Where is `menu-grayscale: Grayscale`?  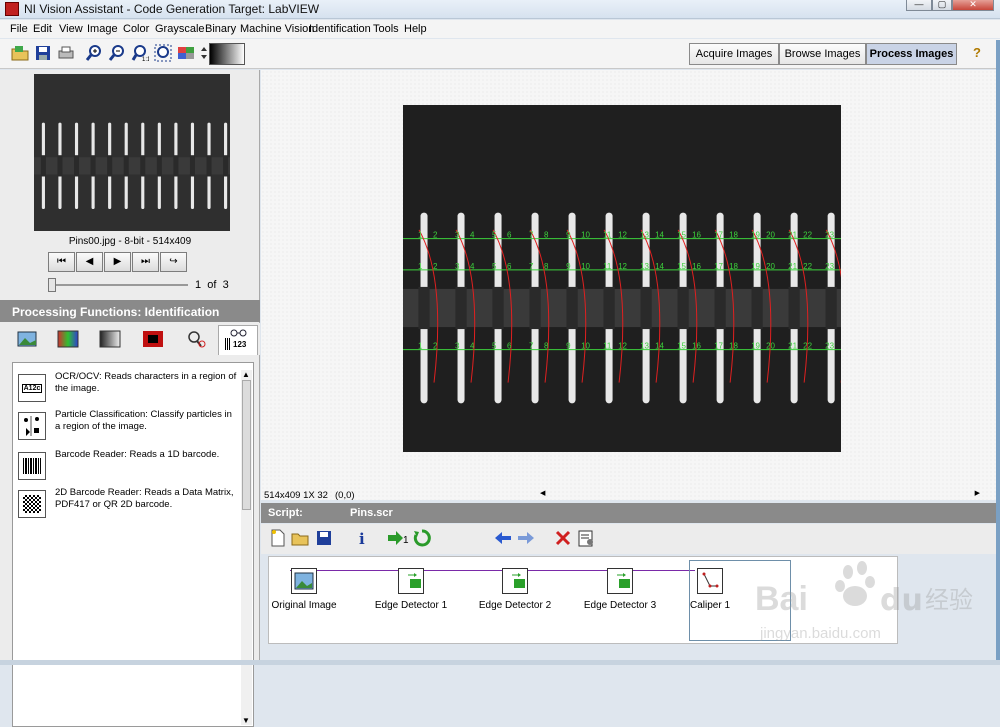 menu-grayscale: Grayscale is located at coordinates (180, 29).